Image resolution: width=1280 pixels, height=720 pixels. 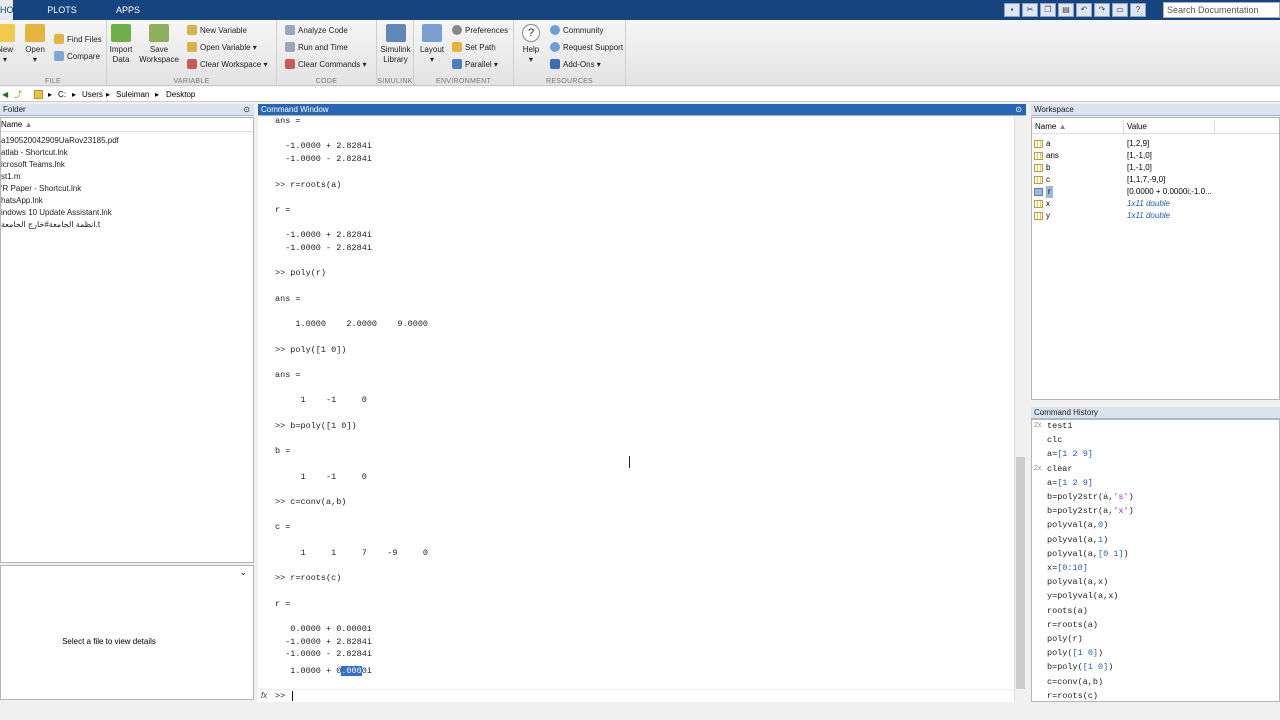 What do you see at coordinates (33, 165) in the screenshot?
I see `file-item: icrosoft Teams.lnk` at bounding box center [33, 165].